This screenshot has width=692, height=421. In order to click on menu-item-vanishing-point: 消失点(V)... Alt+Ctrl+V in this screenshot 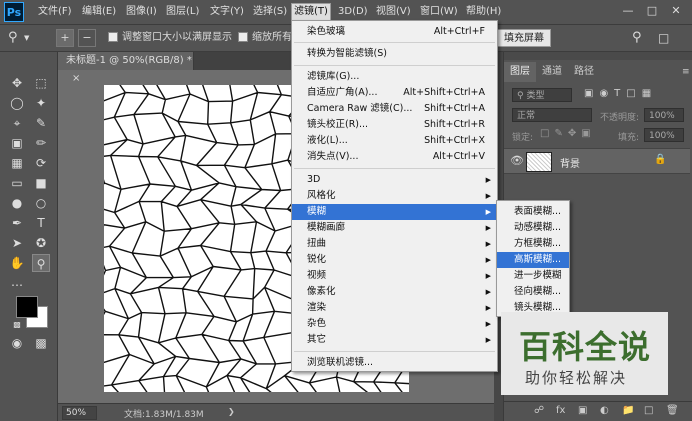, I will do `click(394, 157)`.